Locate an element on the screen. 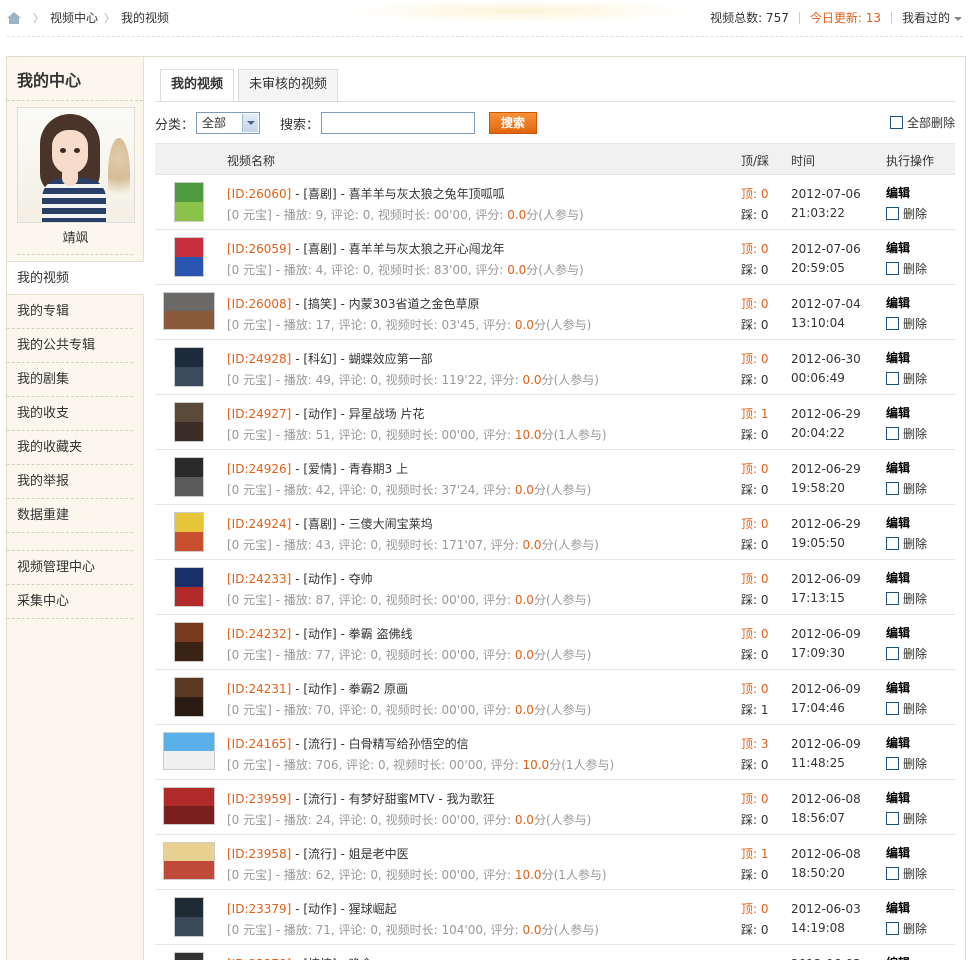 The height and width of the screenshot is (960, 970). video-title-line: [ID:23378] - [惊悚] - 晚命 is located at coordinates (300, 957).